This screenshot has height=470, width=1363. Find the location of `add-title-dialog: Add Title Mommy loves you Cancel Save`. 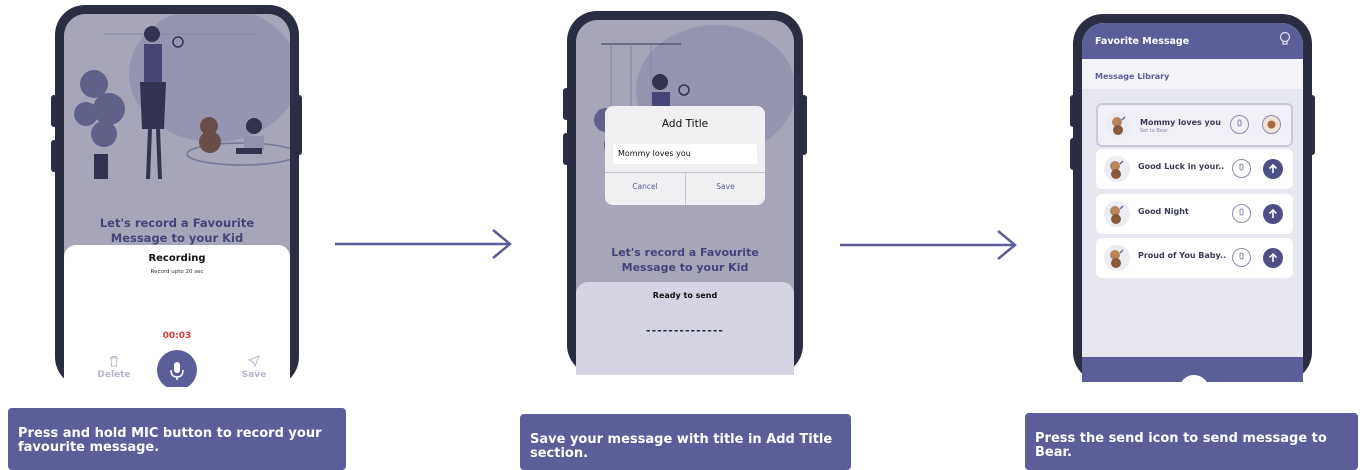

add-title-dialog: Add Title Mommy loves you Cancel Save is located at coordinates (685, 155).